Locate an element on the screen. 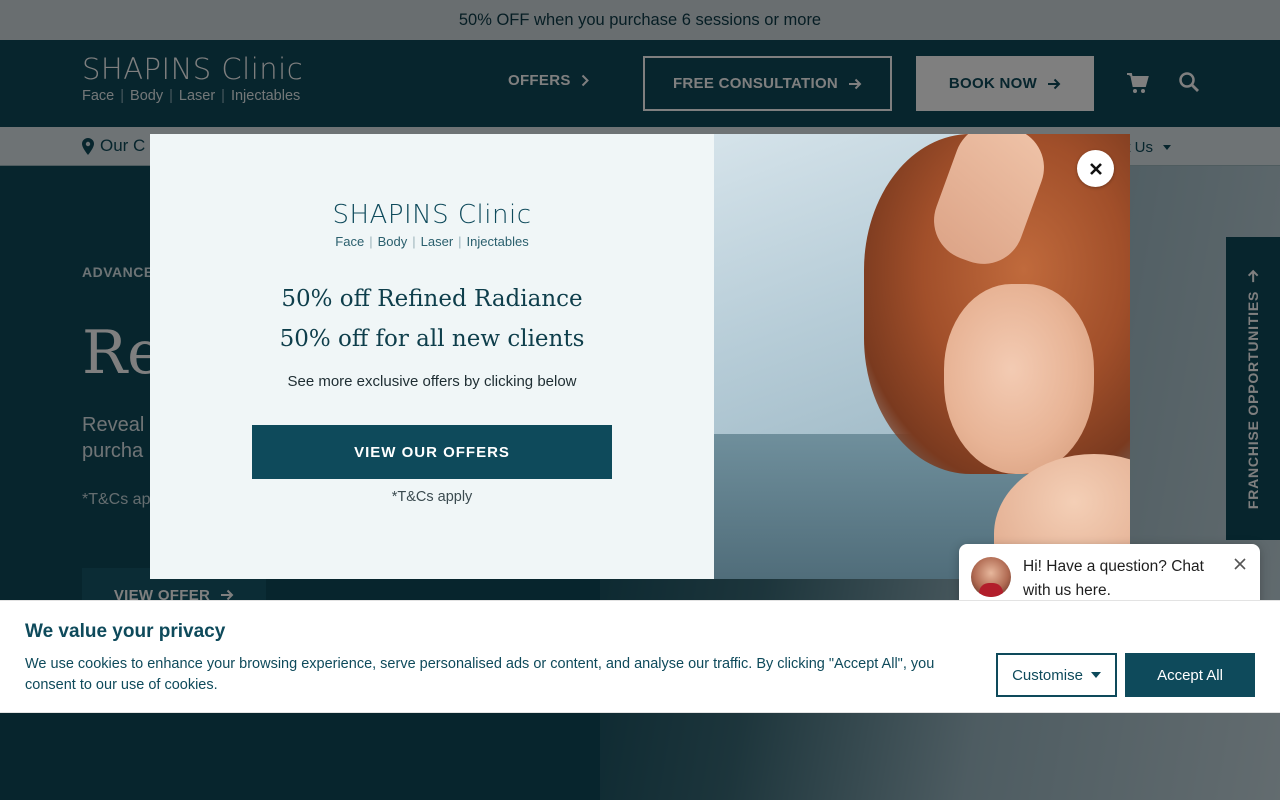 The width and height of the screenshot is (1280, 800). modal-heading-2: 50% off for all new clients is located at coordinates (432, 339).